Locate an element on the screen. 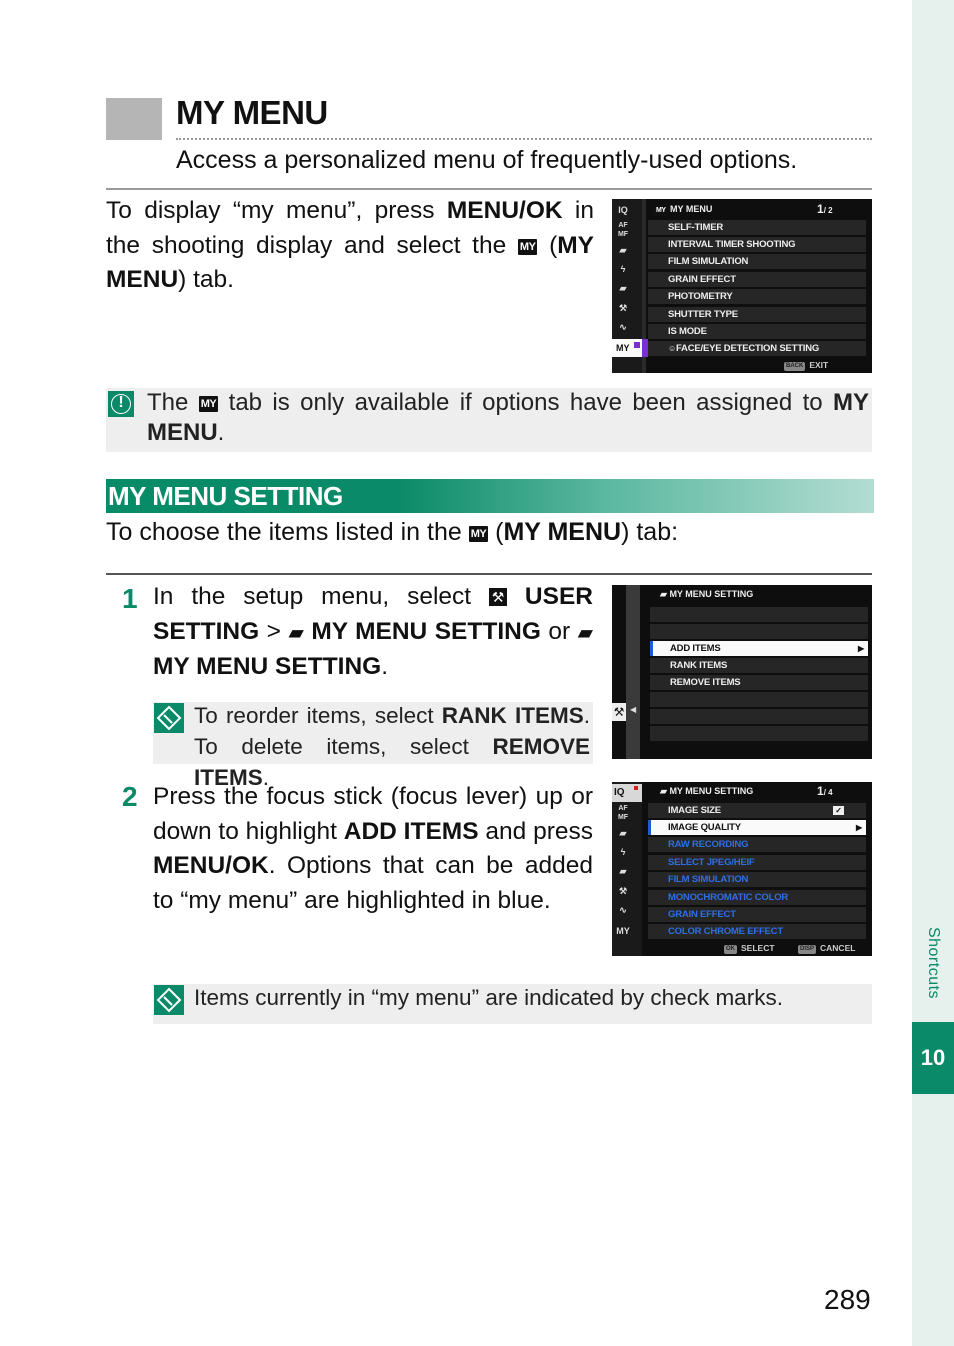  step-number: 1 is located at coordinates (130, 598).